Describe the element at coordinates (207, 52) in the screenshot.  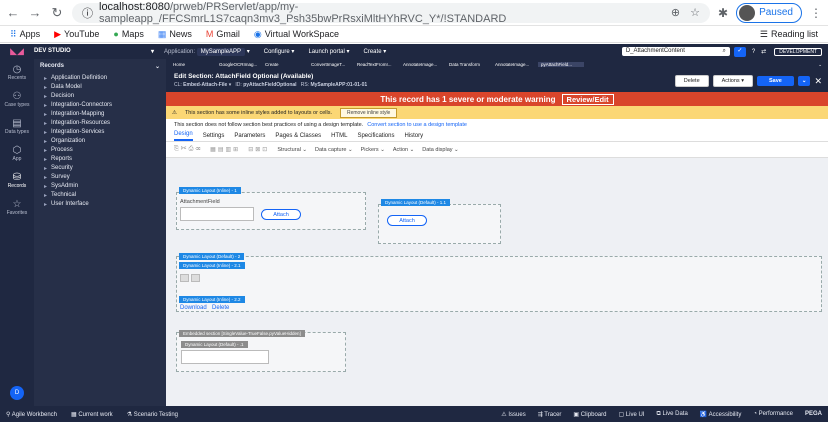
I see `application-menu: Application: MySampleAPP ▾` at that location.